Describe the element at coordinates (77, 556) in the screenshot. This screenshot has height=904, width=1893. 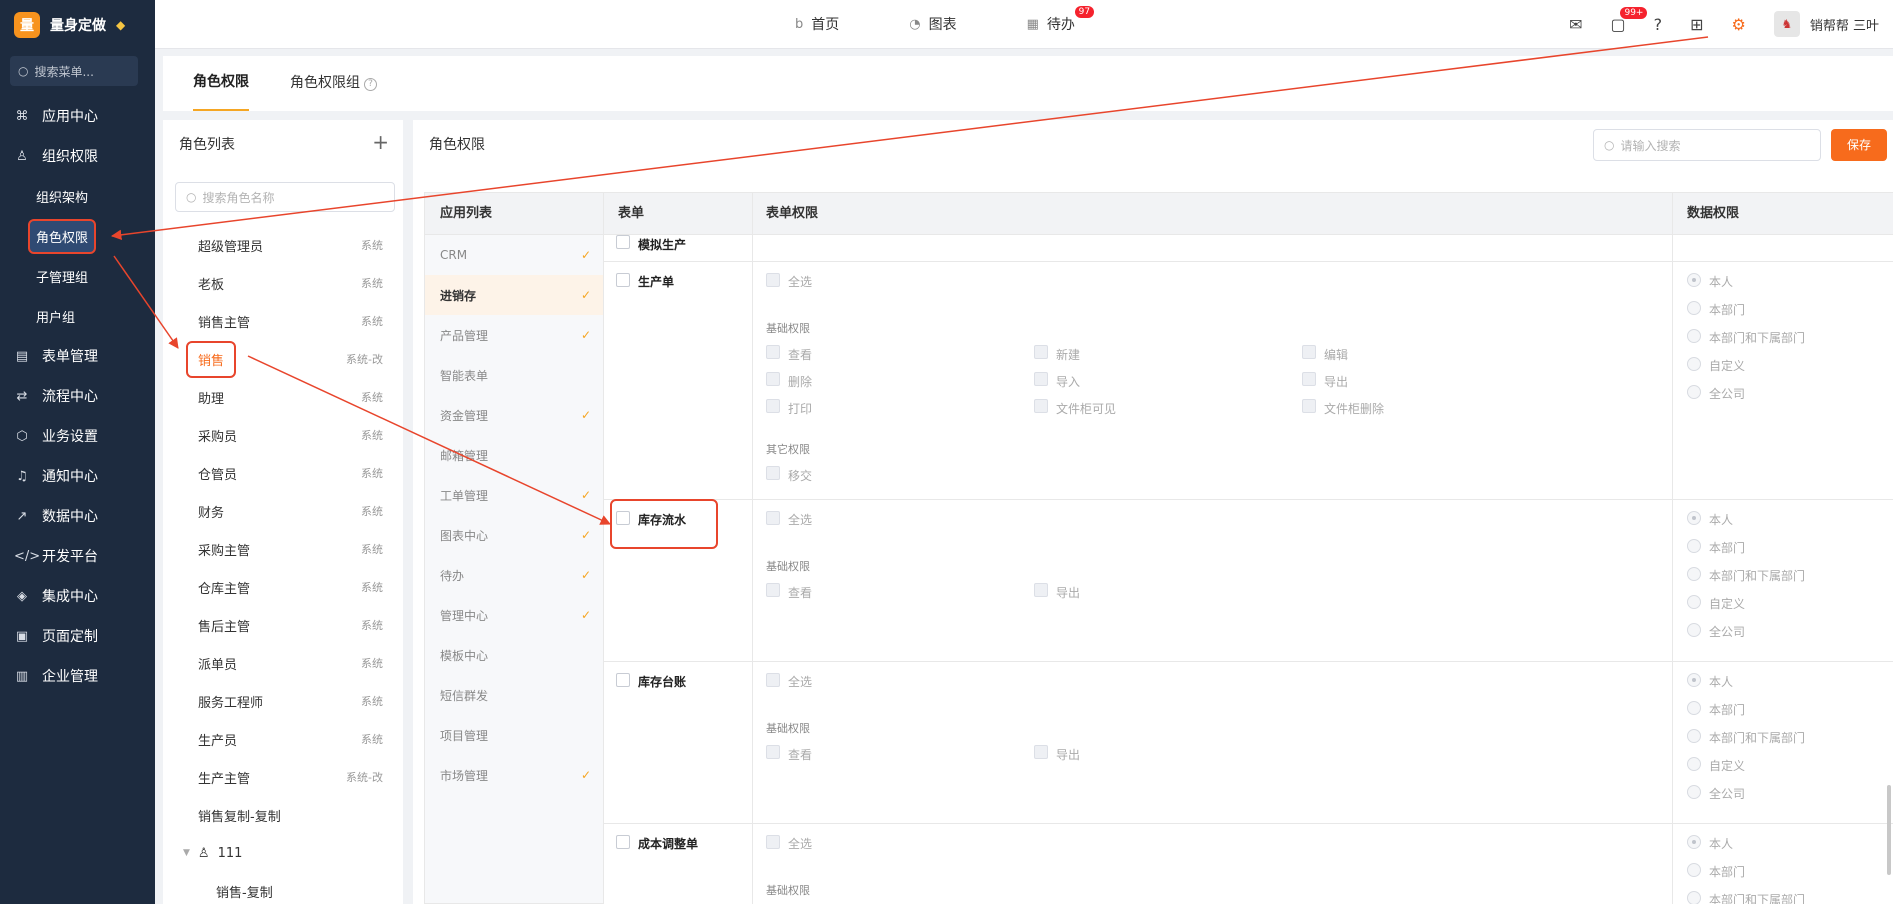
I see `sidebar-item-dev-platform: </> 开发平台` at that location.